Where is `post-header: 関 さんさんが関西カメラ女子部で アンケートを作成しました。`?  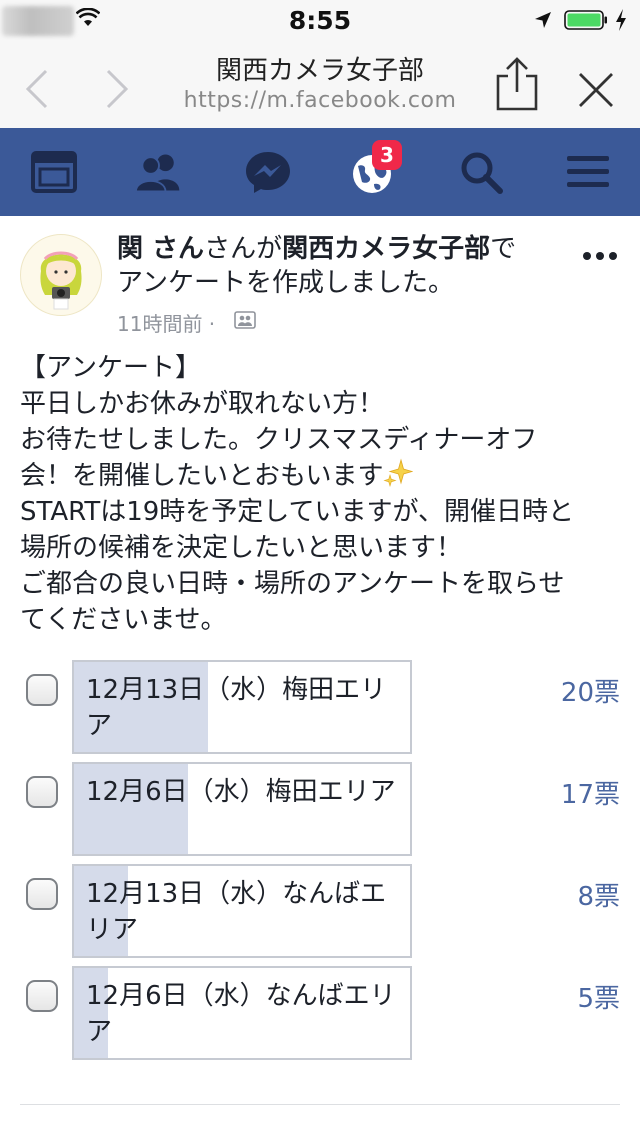 post-header: 関 さんさんが関西カメラ女子部で アンケートを作成しました。 is located at coordinates (337, 266).